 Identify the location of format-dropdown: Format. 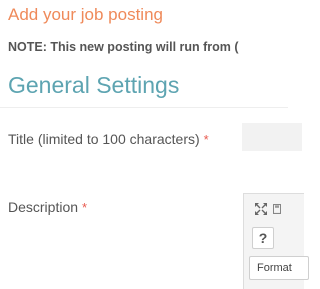
(279, 268).